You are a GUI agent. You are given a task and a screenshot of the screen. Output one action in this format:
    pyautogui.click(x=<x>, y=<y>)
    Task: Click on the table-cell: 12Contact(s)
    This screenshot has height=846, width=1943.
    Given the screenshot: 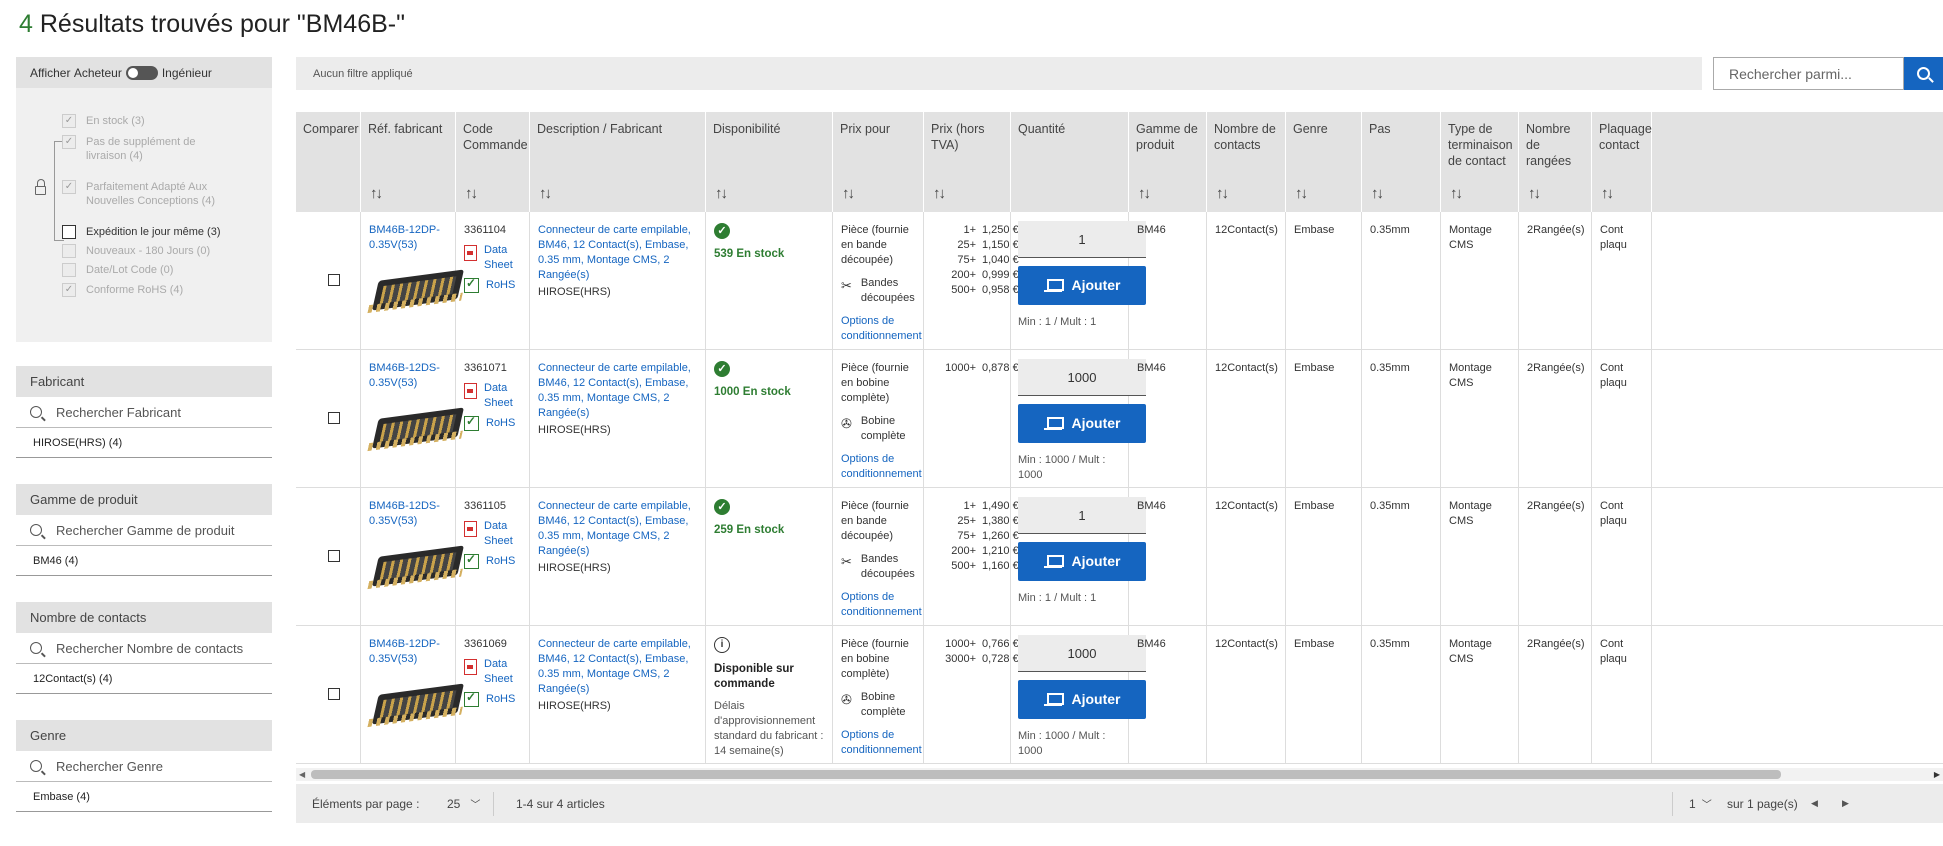 What is the action you would take?
    pyautogui.click(x=1246, y=419)
    